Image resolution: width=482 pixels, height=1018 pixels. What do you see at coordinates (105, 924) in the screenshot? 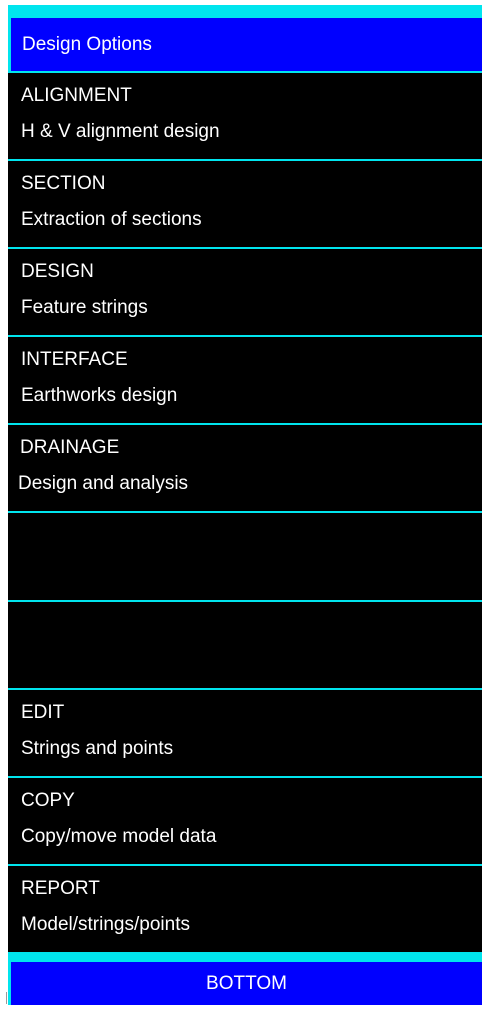
I see `option-description: Model/strings/points` at bounding box center [105, 924].